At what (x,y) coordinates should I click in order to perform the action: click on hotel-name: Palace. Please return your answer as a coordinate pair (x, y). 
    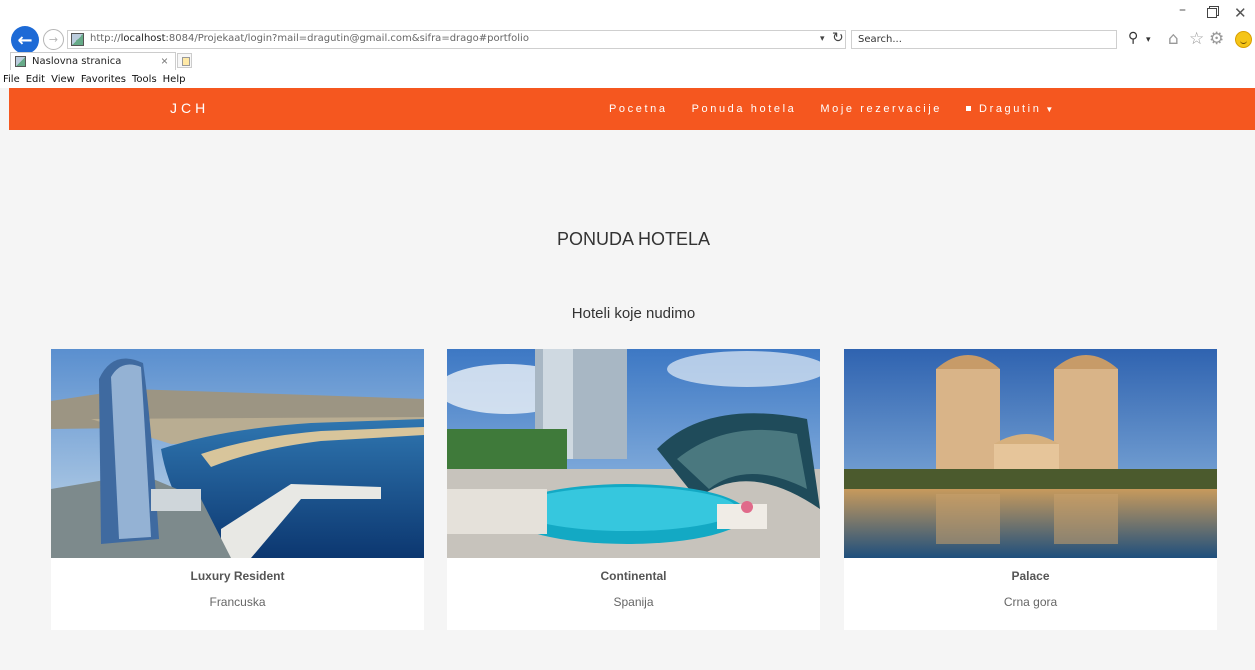
    Looking at the image, I should click on (1030, 576).